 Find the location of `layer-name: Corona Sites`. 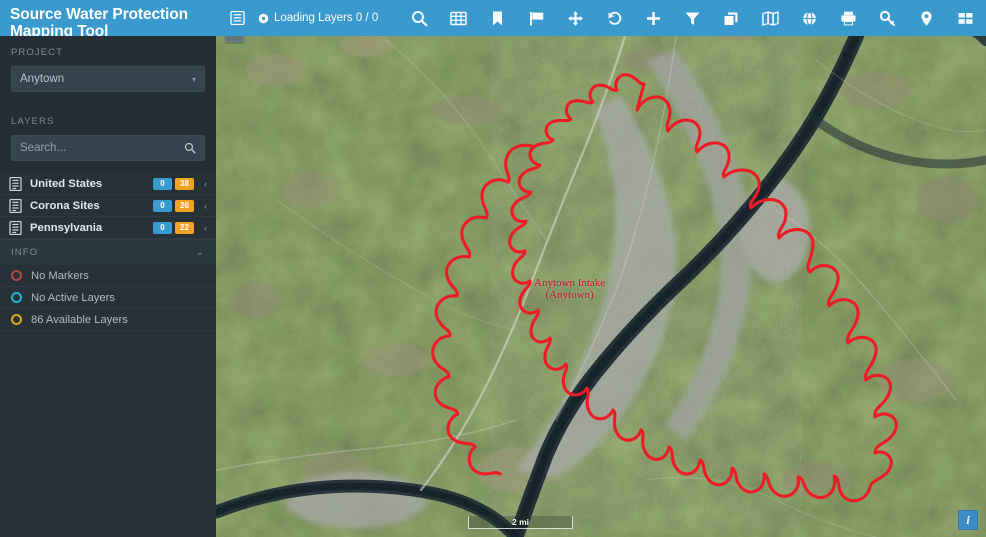

layer-name: Corona Sites is located at coordinates (65, 205).